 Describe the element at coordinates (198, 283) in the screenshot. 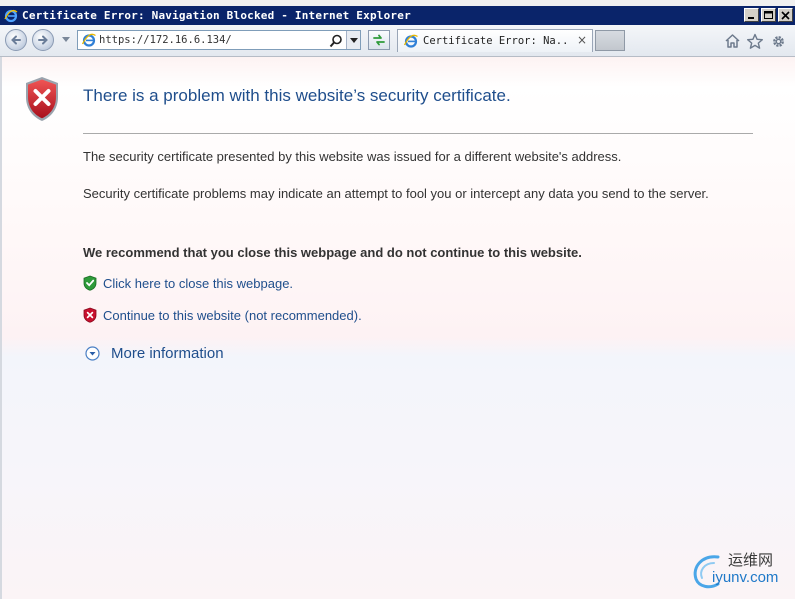

I see `close-webpage-link: Click here to close this webpage.` at that location.